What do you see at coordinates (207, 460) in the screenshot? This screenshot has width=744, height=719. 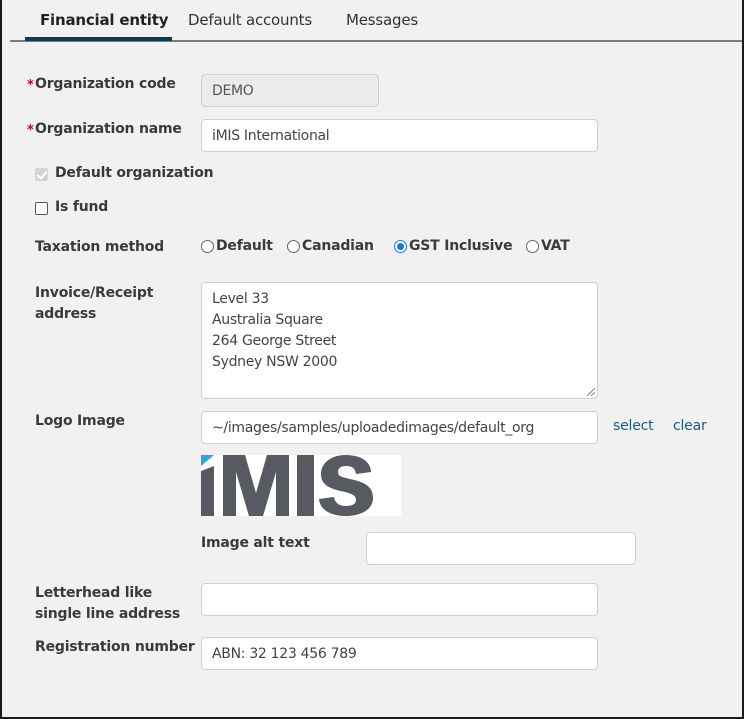 I see `logo-accent-shape` at bounding box center [207, 460].